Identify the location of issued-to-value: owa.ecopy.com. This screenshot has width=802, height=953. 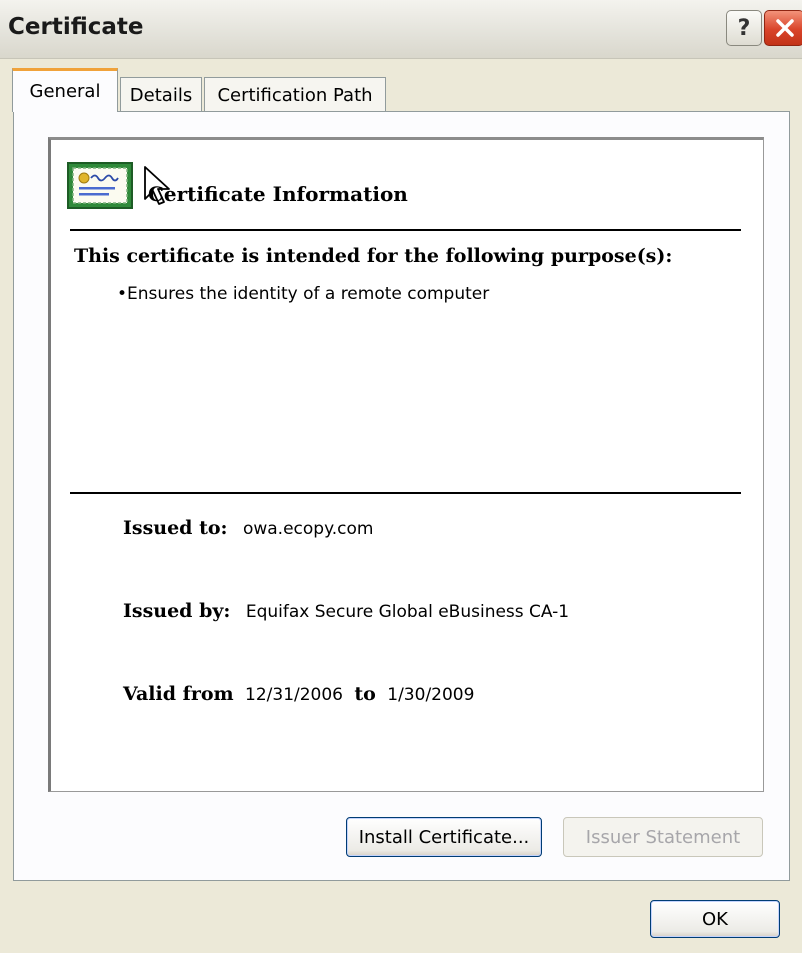
(308, 529).